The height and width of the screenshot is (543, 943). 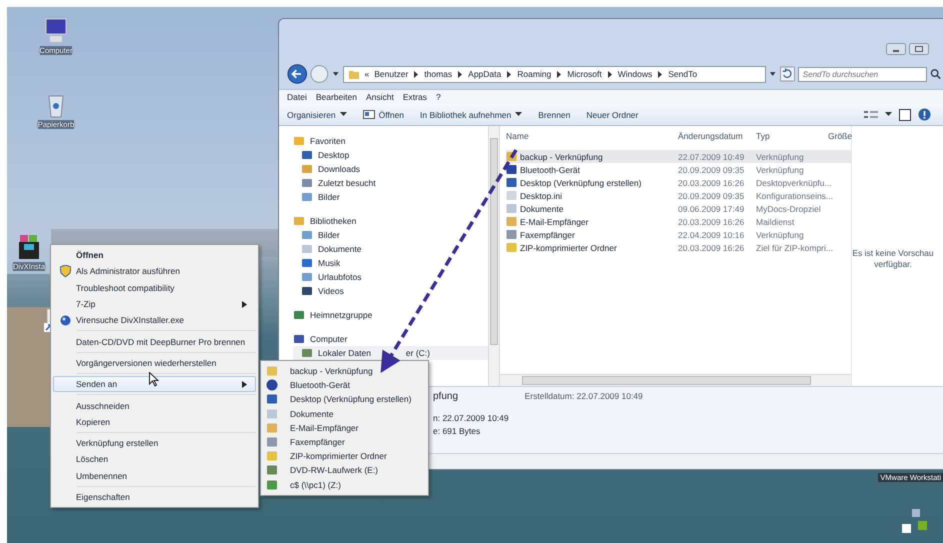 I want to click on menu-item: Dokumente, so click(x=344, y=413).